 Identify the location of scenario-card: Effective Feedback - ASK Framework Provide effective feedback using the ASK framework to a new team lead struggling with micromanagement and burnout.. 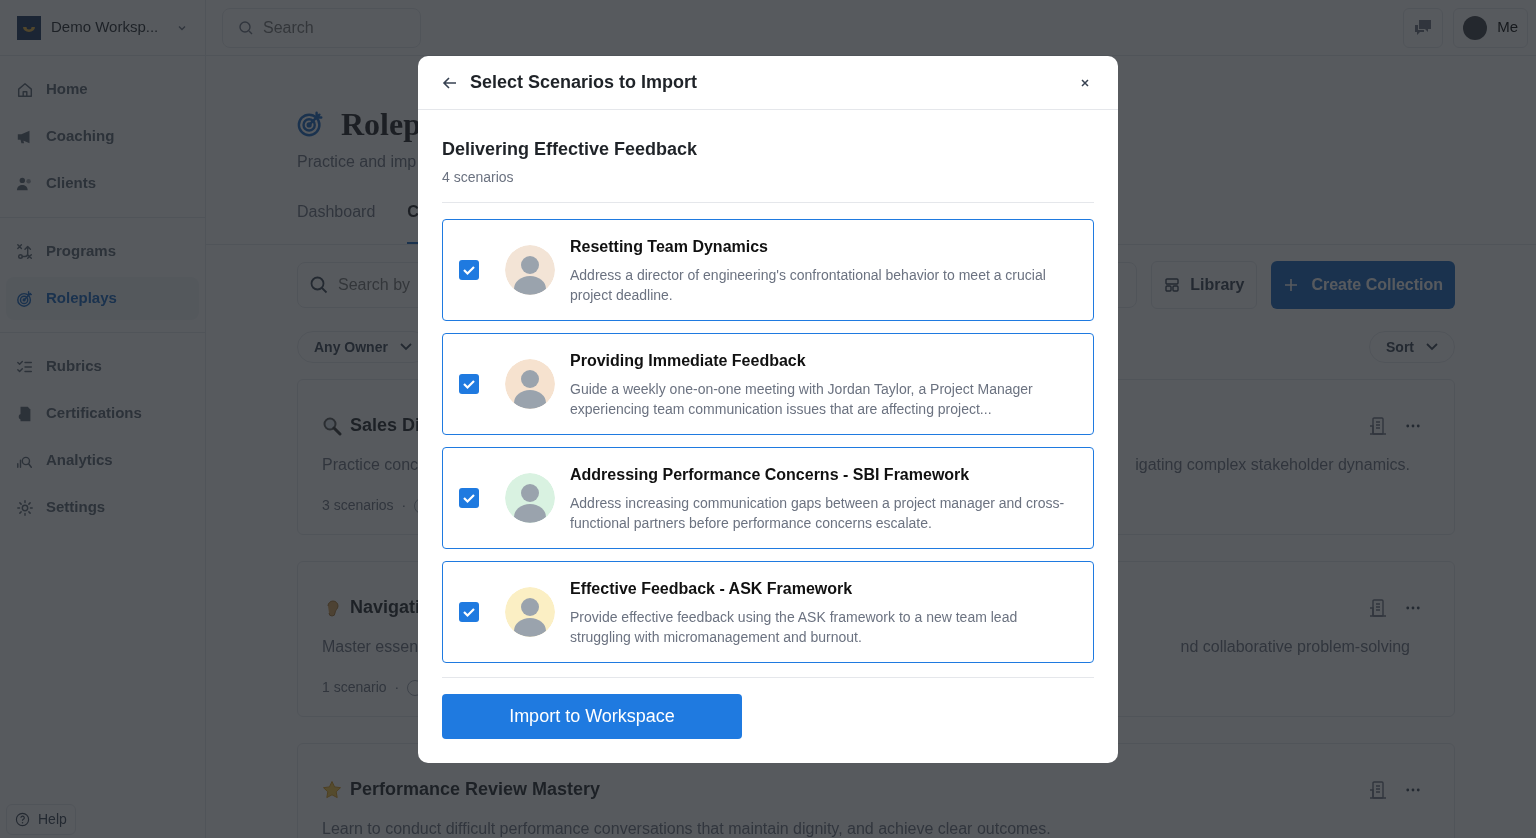
(768, 612).